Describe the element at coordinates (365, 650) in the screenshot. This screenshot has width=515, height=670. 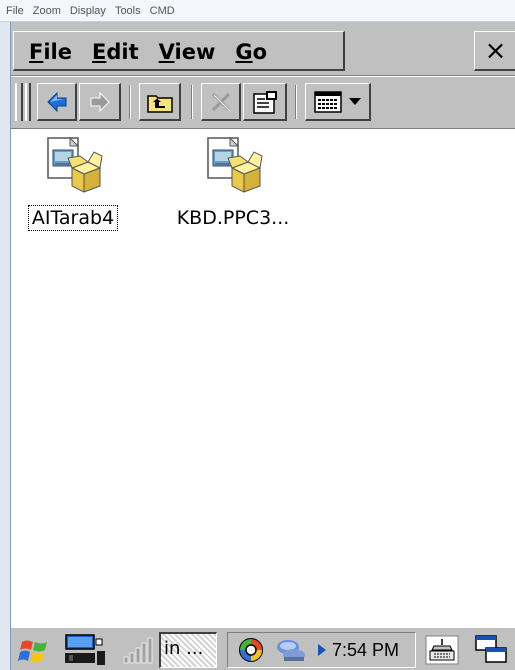
I see `clock: 7:54 PM` at that location.